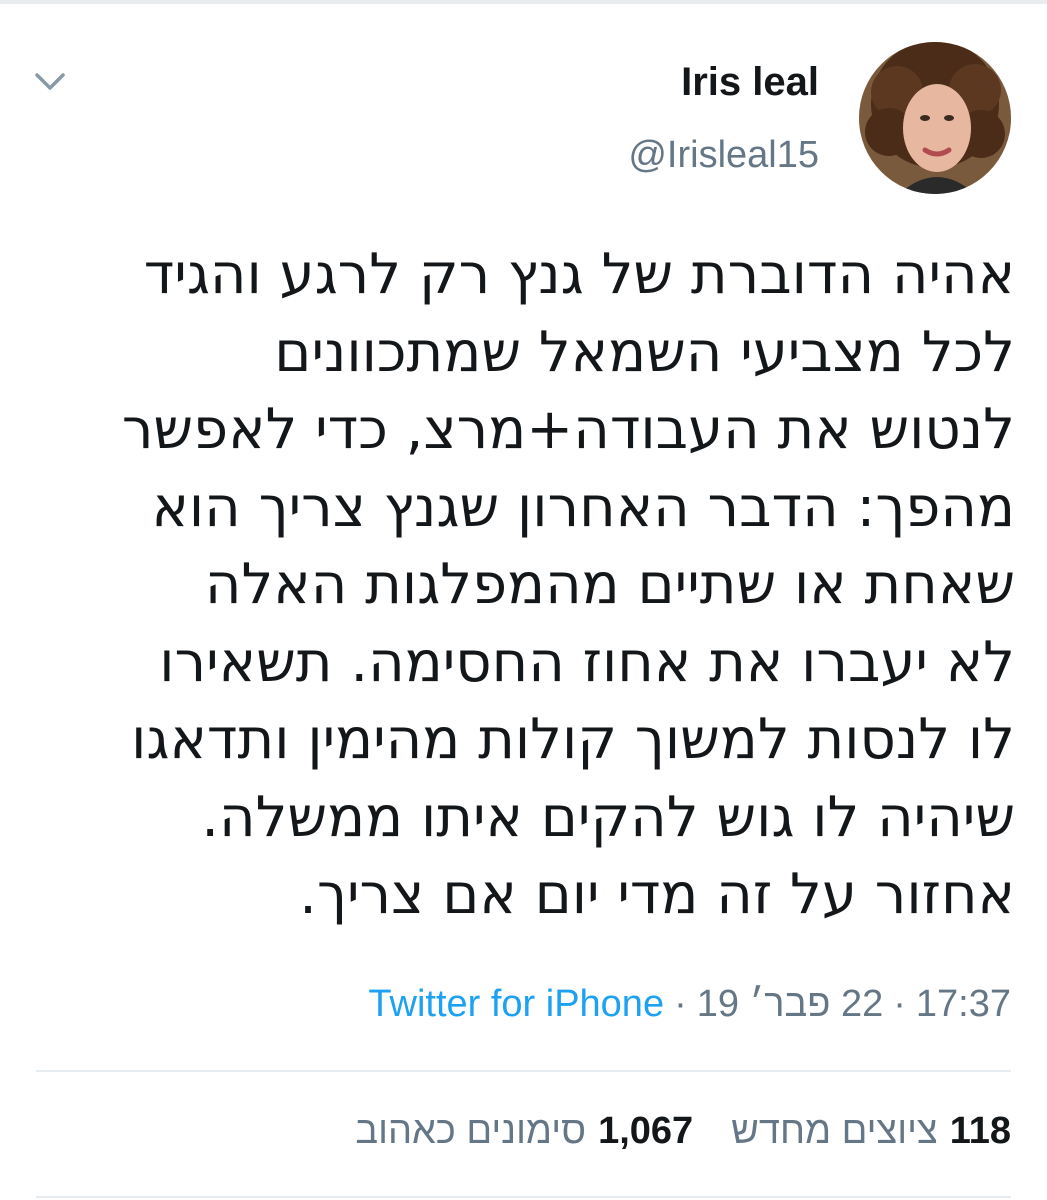  Describe the element at coordinates (644, 352) in the screenshot. I see `tweet-line: לכל מצביעי השמאל שמתכוונים` at that location.